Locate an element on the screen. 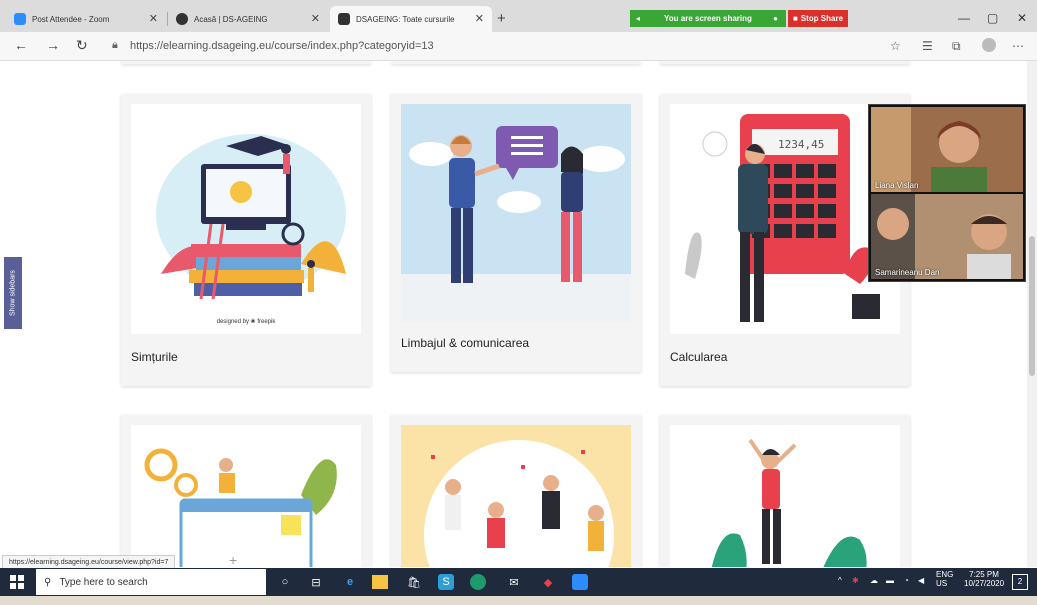 This screenshot has height=605, width=1037. stop-share-label: Stop Share is located at coordinates (822, 18).